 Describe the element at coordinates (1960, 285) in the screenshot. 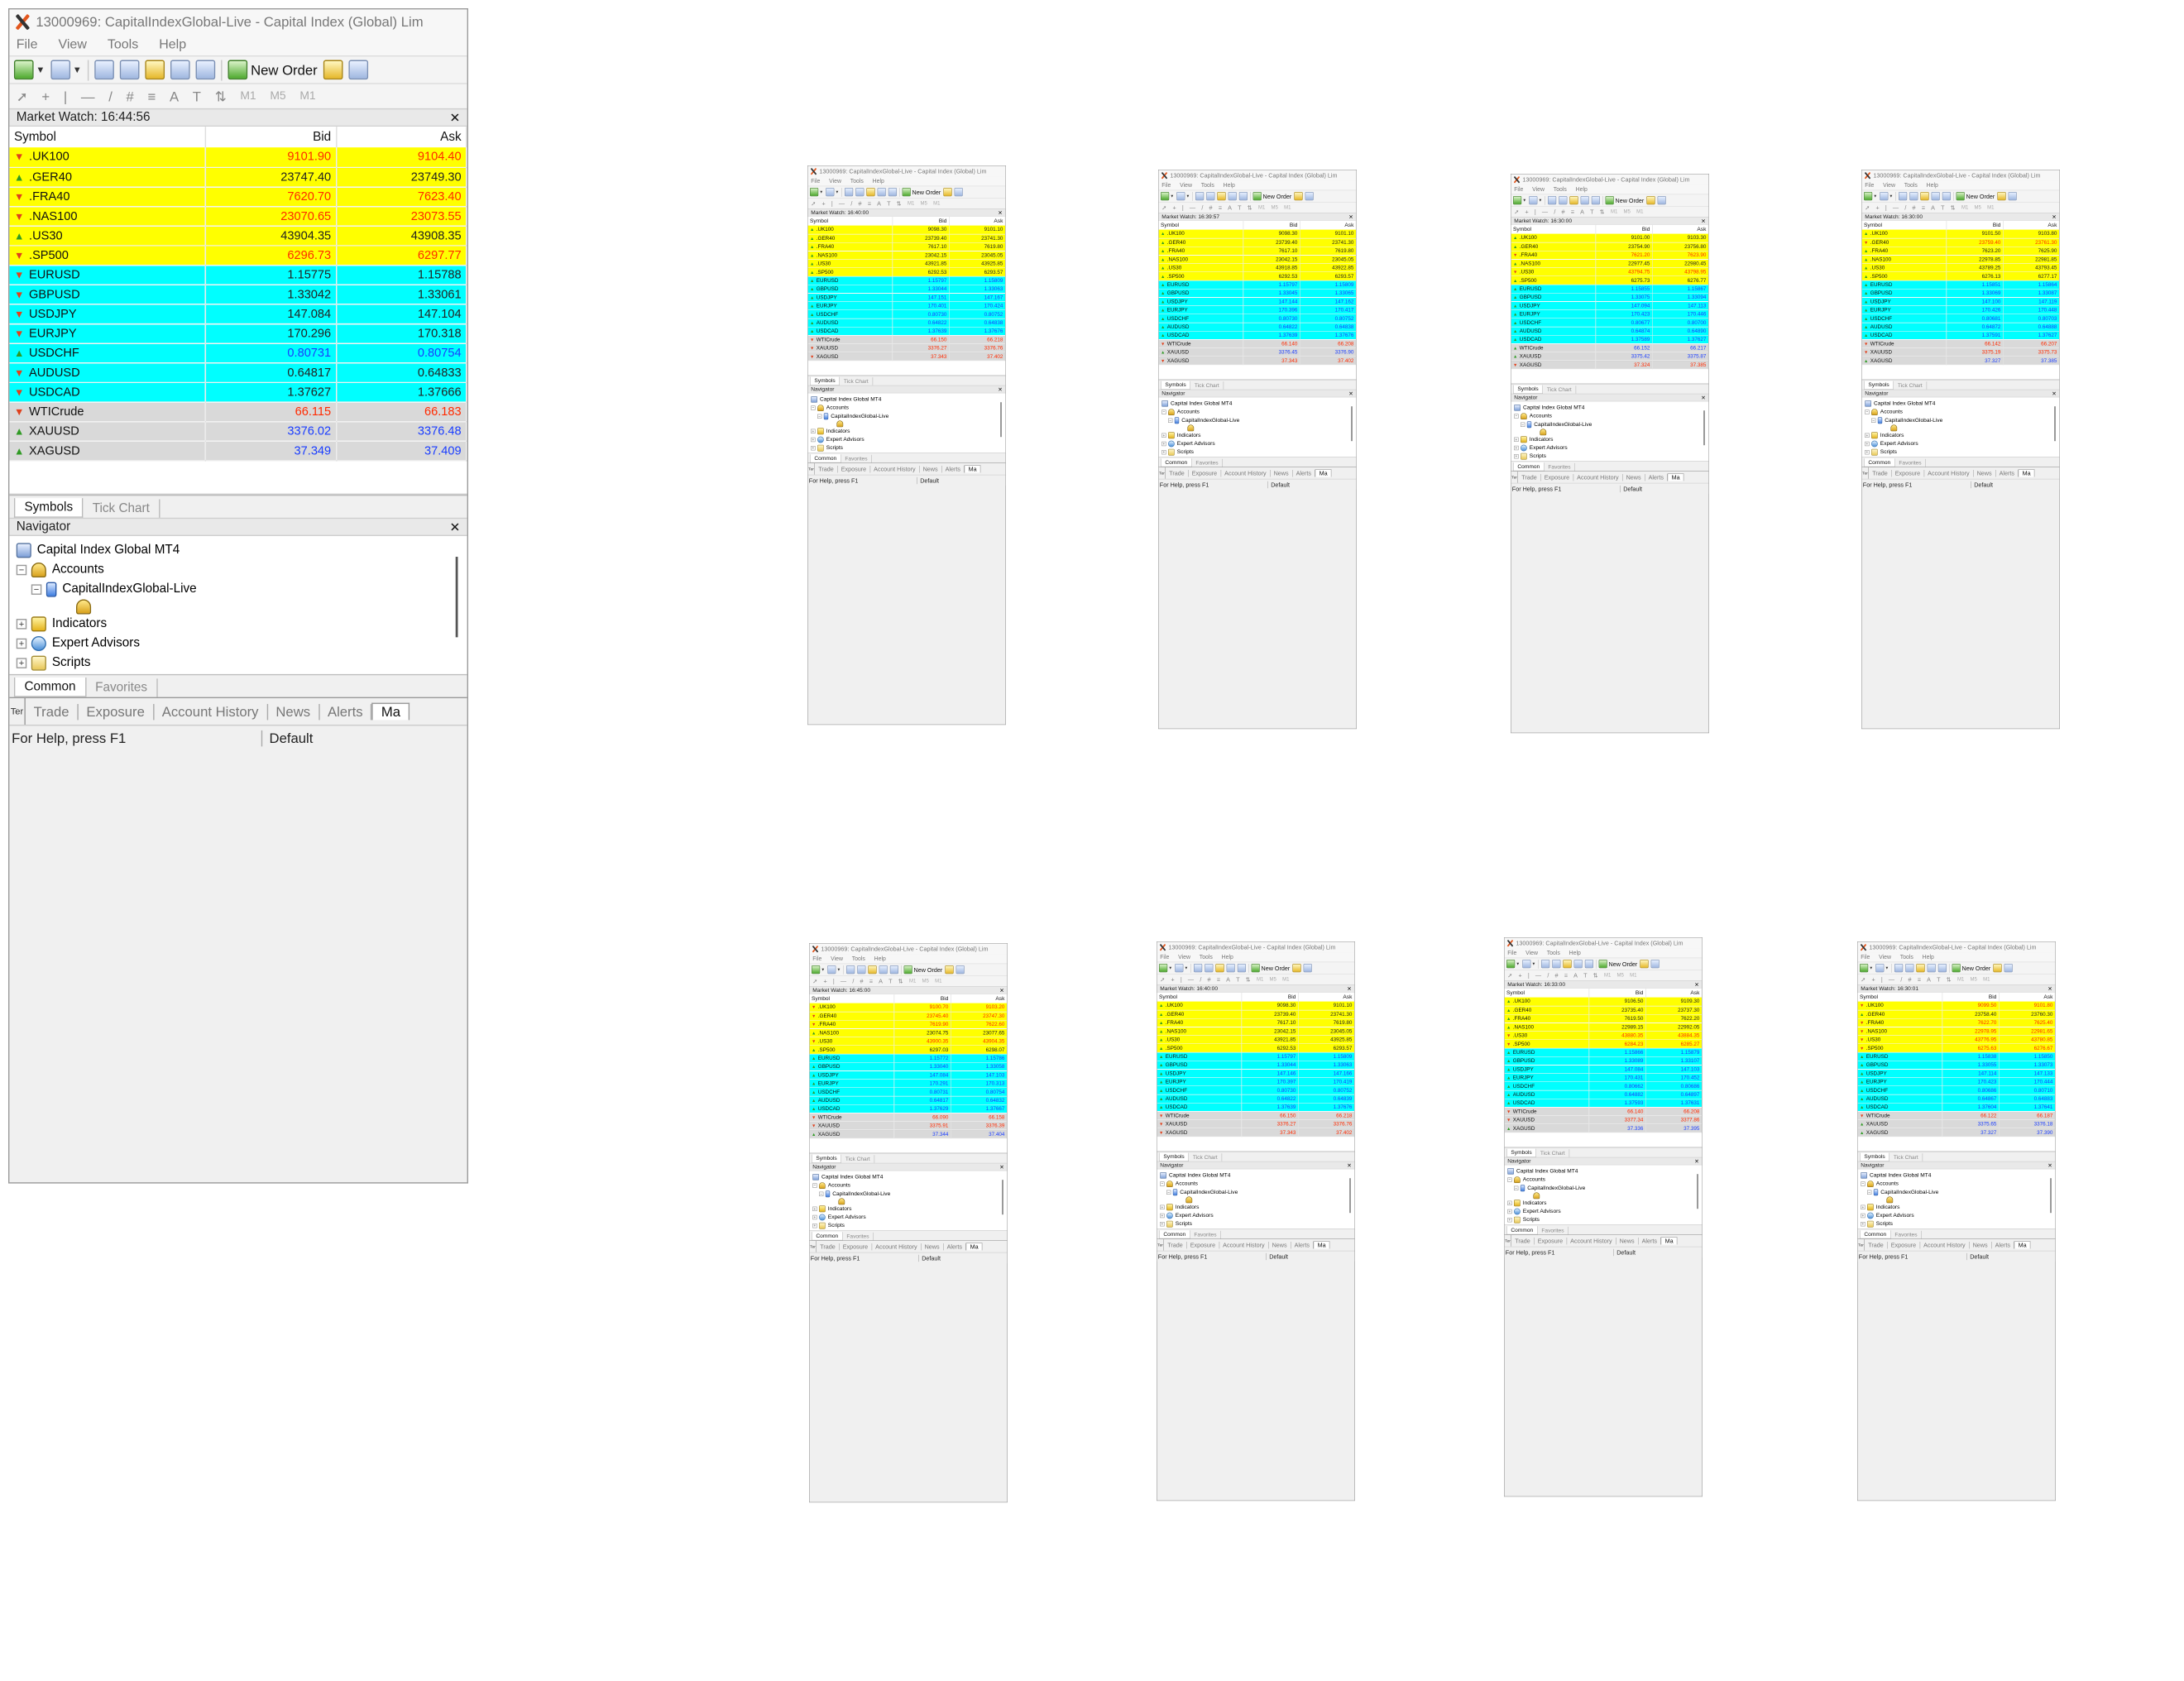

I see `table-row: ▲ EURUSD 1.15851 1.15864` at that location.